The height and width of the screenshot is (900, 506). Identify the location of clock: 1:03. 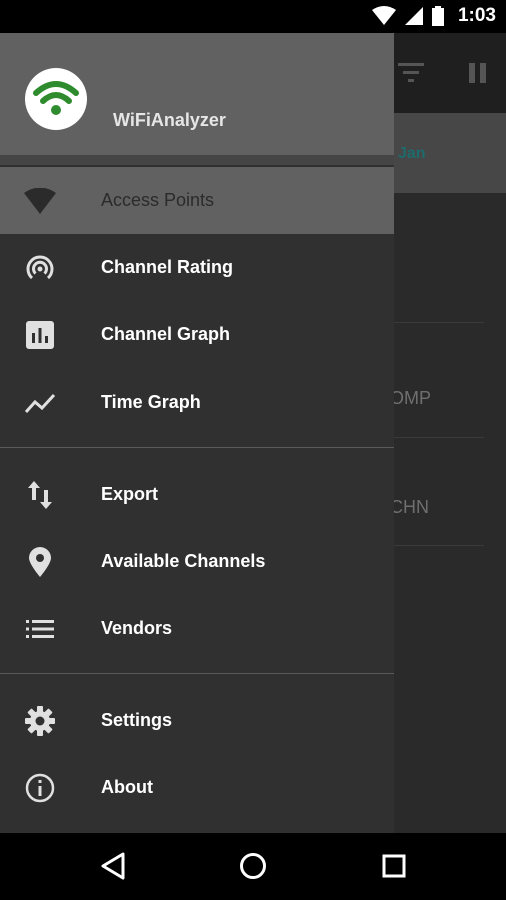
(476, 15).